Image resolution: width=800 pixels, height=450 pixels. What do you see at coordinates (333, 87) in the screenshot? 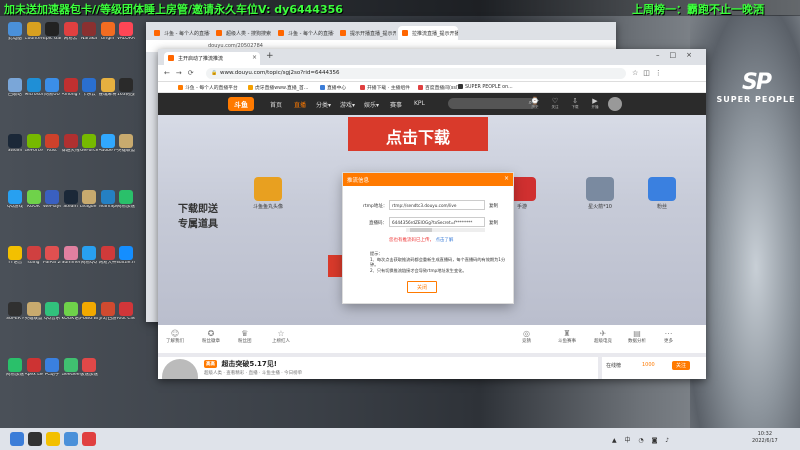
I see `bookmark-item: 直播中心` at bounding box center [333, 87].